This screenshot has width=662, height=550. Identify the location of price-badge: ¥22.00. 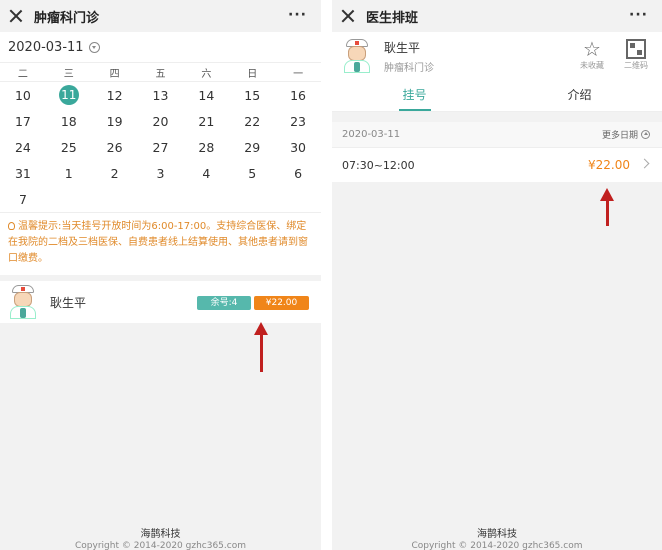
(281, 303).